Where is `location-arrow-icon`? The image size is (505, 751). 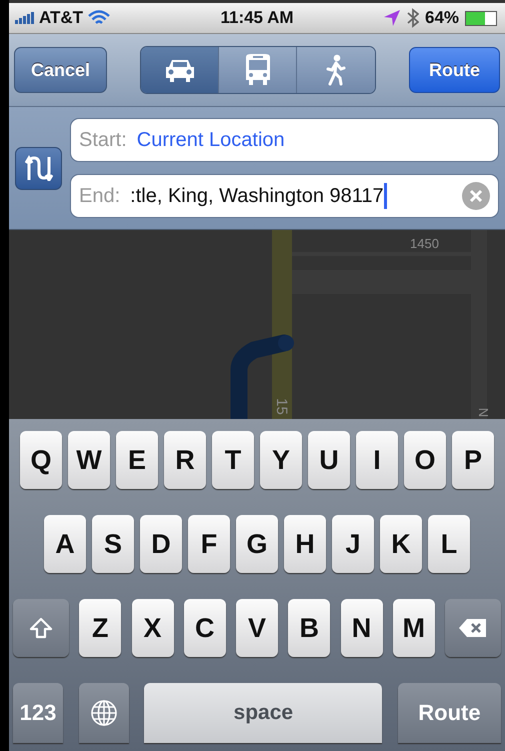 location-arrow-icon is located at coordinates (391, 18).